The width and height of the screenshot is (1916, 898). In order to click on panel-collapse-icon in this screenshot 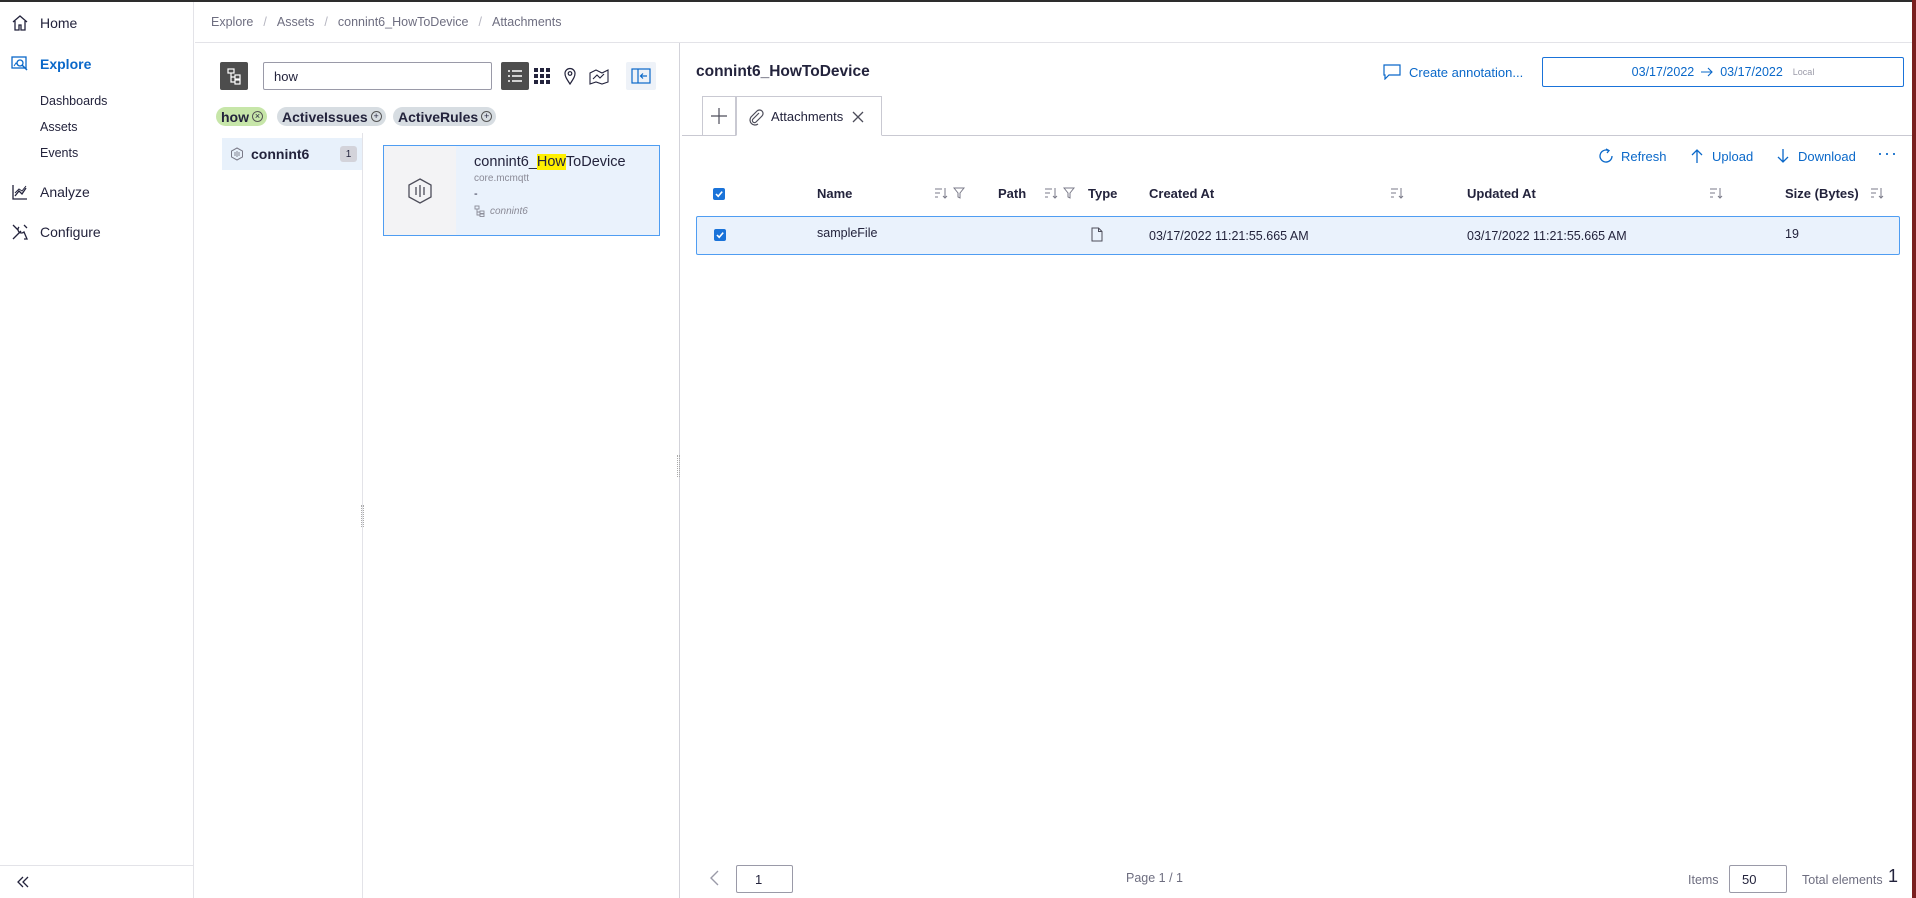, I will do `click(641, 76)`.